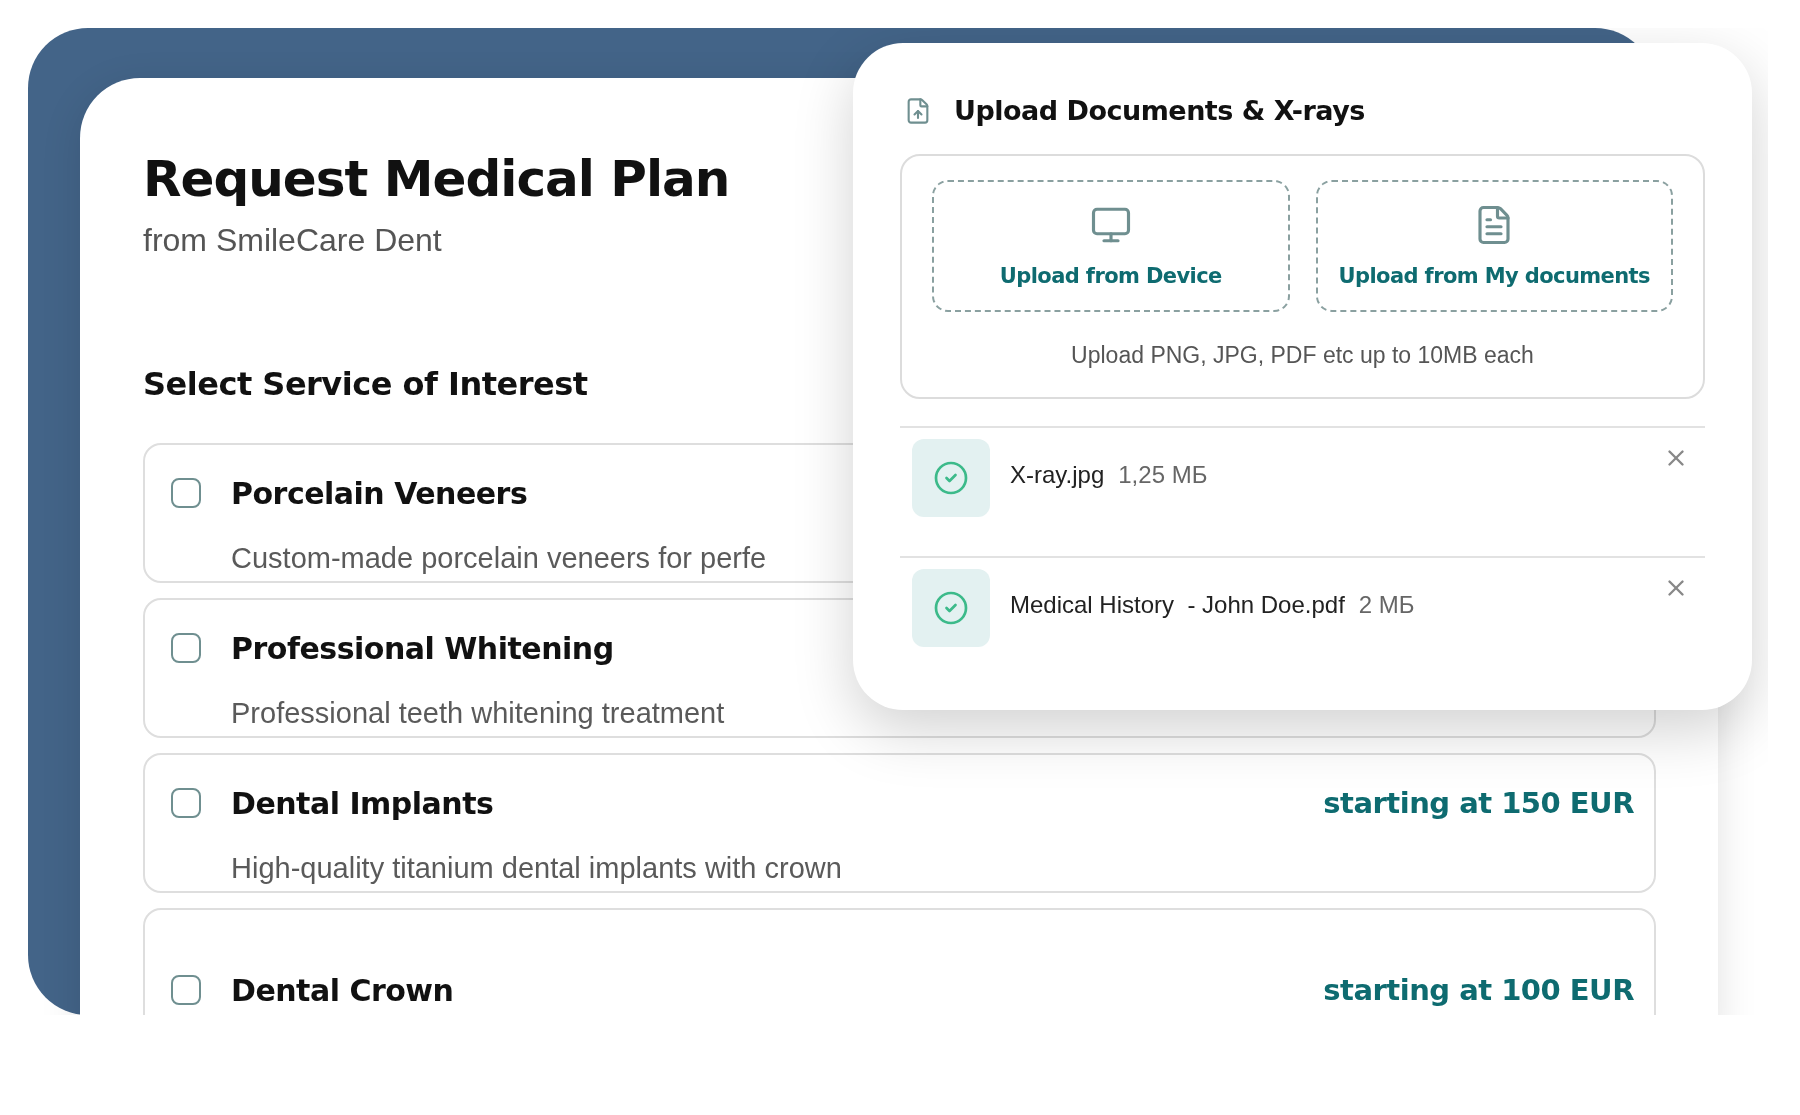  Describe the element at coordinates (1478, 803) in the screenshot. I see `service-price: starting at 150 EUR` at that location.